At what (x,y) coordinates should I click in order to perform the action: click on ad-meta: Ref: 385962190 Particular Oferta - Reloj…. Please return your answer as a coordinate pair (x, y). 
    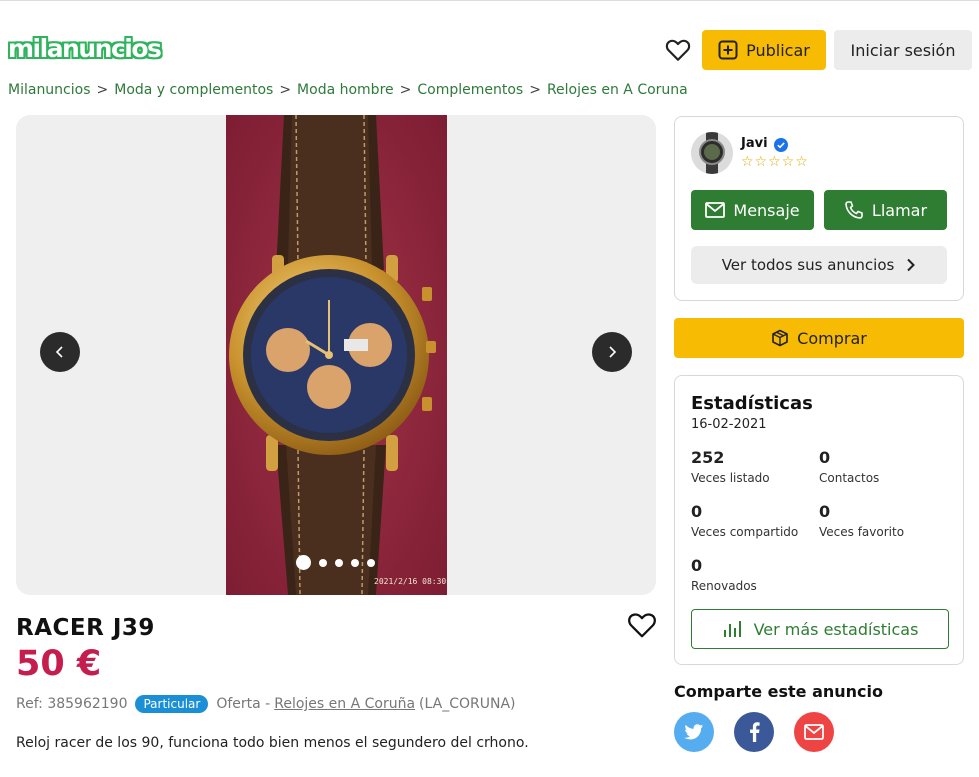
    Looking at the image, I should click on (266, 704).